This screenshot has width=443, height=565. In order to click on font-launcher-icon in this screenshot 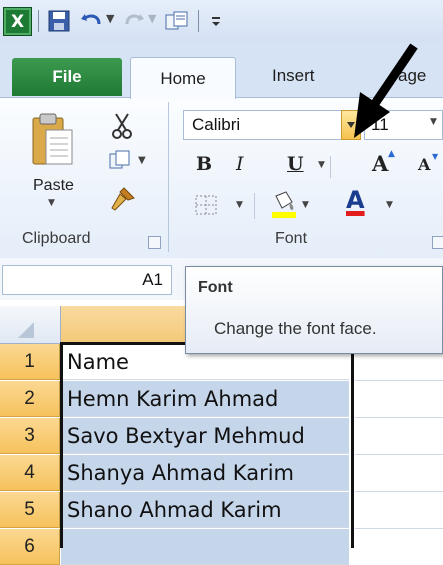, I will do `click(437, 242)`.